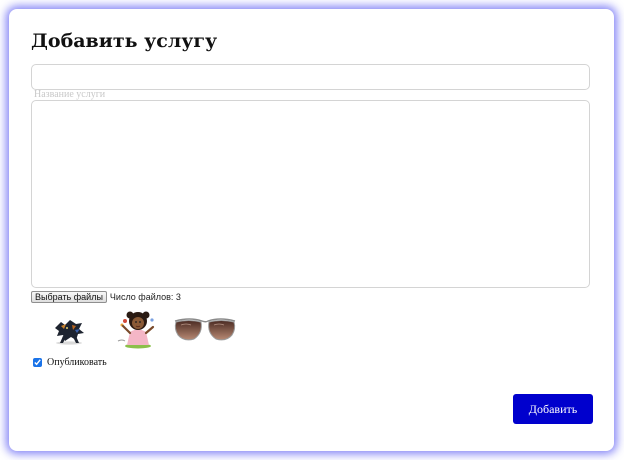 The image size is (624, 460). Describe the element at coordinates (77, 362) in the screenshot. I see `publish-label: Опубликовать` at that location.